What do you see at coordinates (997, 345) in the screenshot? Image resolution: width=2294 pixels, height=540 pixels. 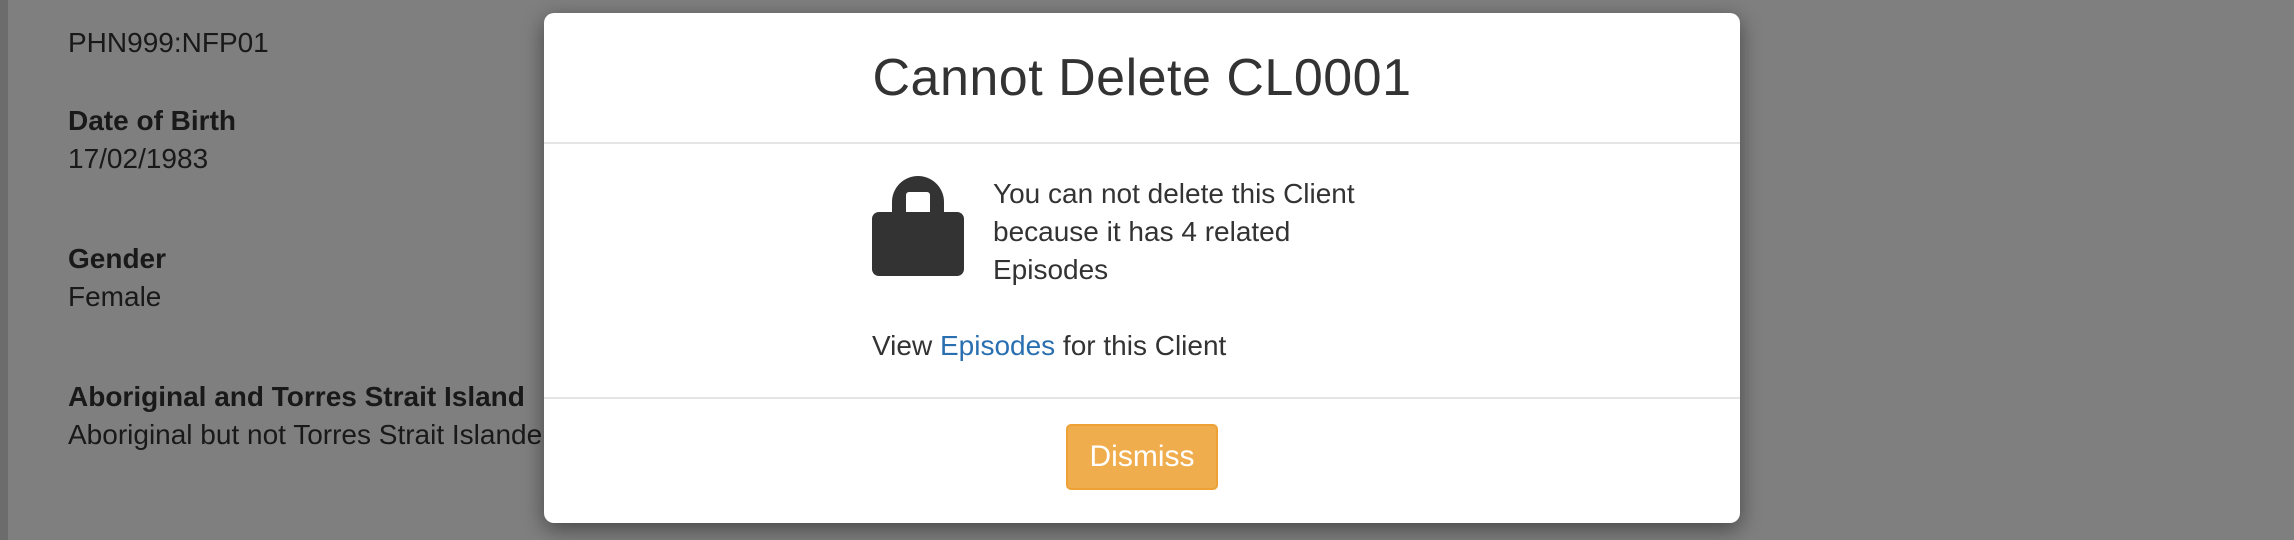 I see `episodes-link: Episodes` at bounding box center [997, 345].